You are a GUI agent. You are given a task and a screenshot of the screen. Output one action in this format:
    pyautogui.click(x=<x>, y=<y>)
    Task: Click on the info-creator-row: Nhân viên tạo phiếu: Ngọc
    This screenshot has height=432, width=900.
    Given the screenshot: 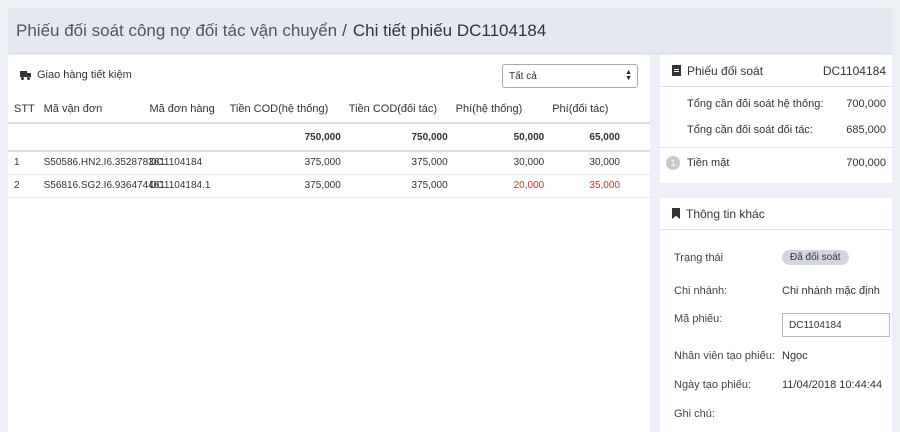 What is the action you would take?
    pyautogui.click(x=741, y=356)
    